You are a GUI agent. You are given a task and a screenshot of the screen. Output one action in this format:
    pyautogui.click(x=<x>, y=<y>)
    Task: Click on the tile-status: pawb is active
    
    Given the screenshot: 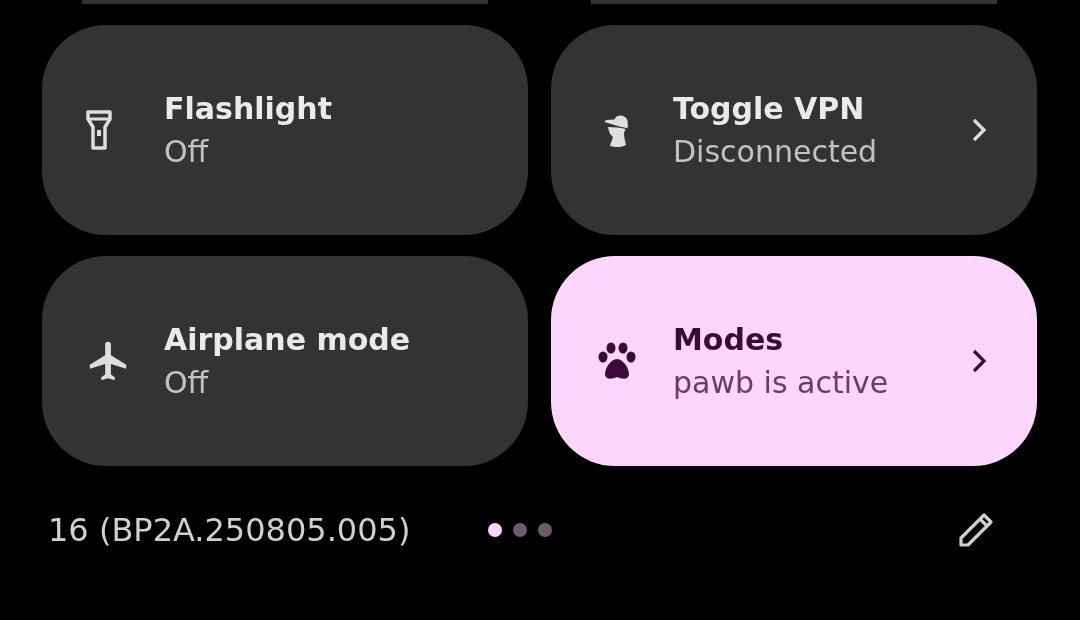 What is the action you would take?
    pyautogui.click(x=781, y=382)
    